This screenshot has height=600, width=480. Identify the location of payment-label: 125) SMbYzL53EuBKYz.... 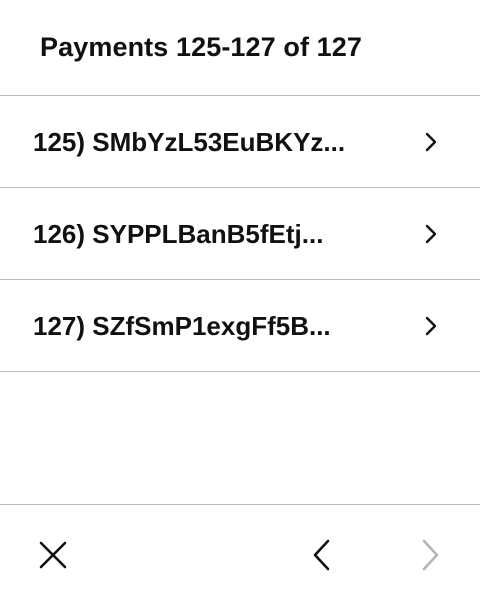
(189, 142).